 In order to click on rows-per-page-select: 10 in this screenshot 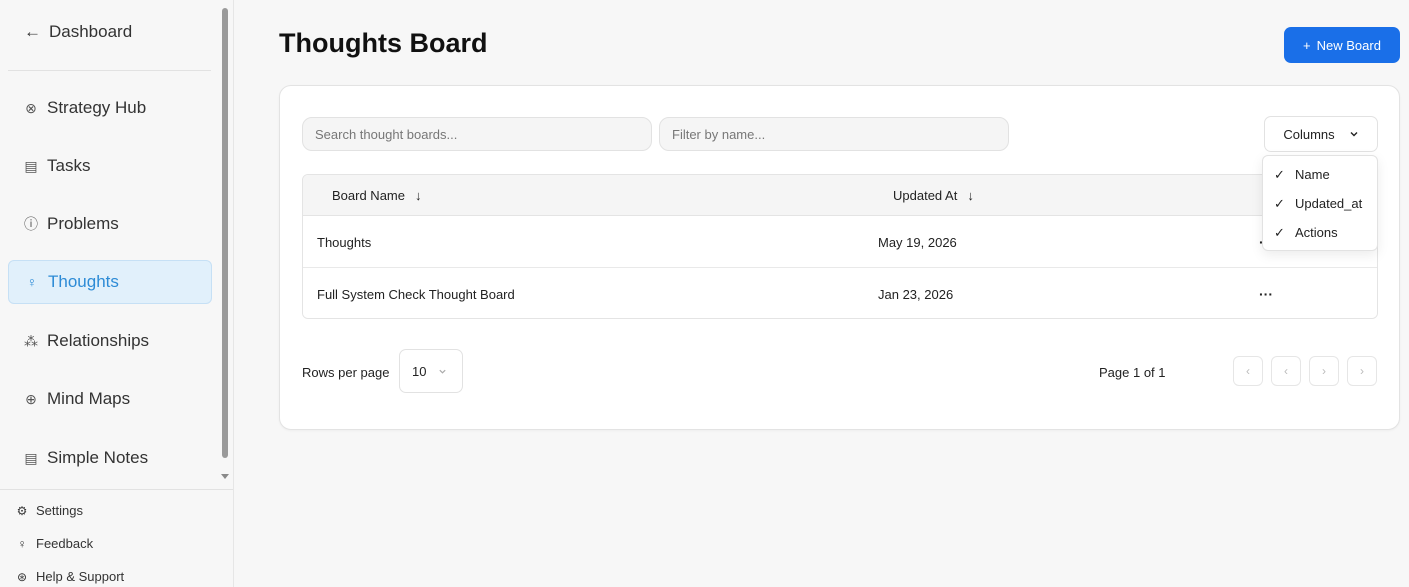, I will do `click(431, 371)`.